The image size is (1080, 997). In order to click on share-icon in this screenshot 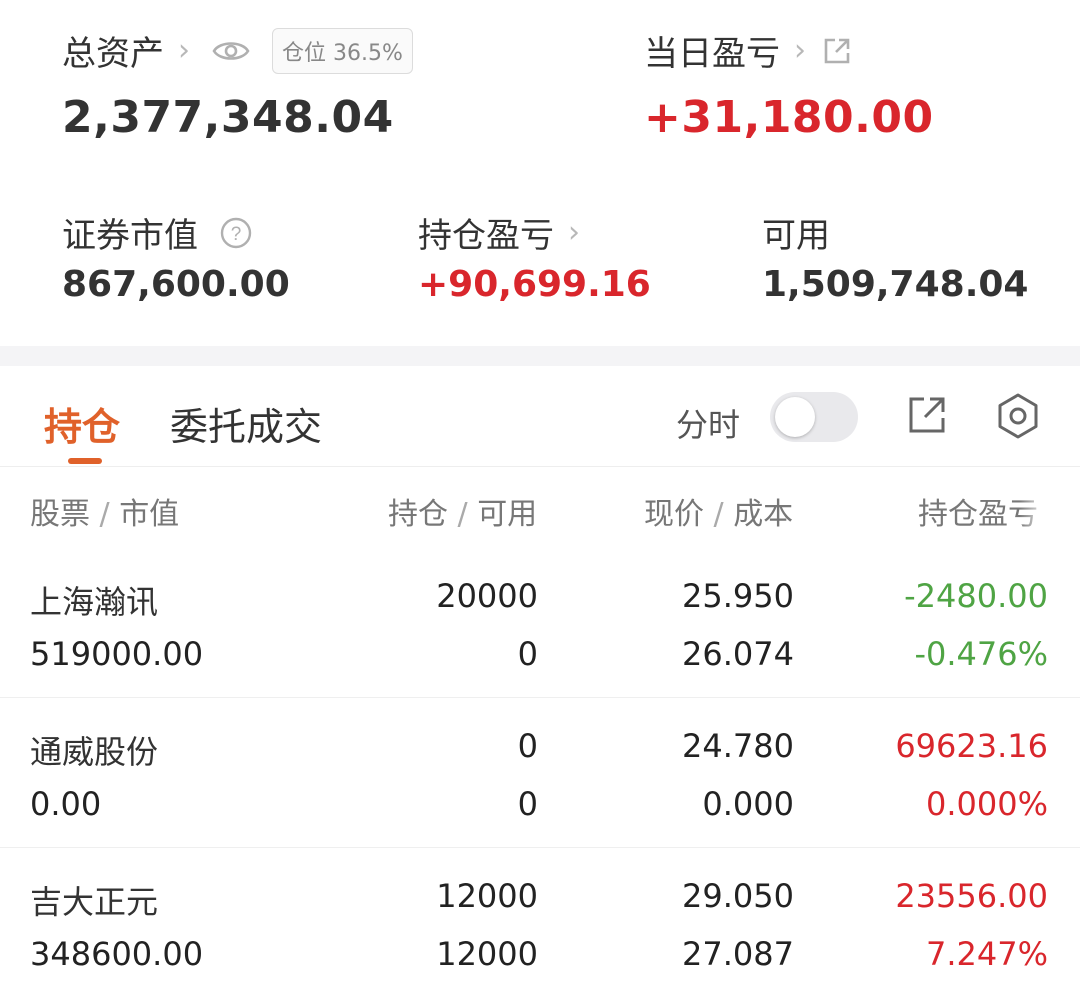, I will do `click(837, 51)`.